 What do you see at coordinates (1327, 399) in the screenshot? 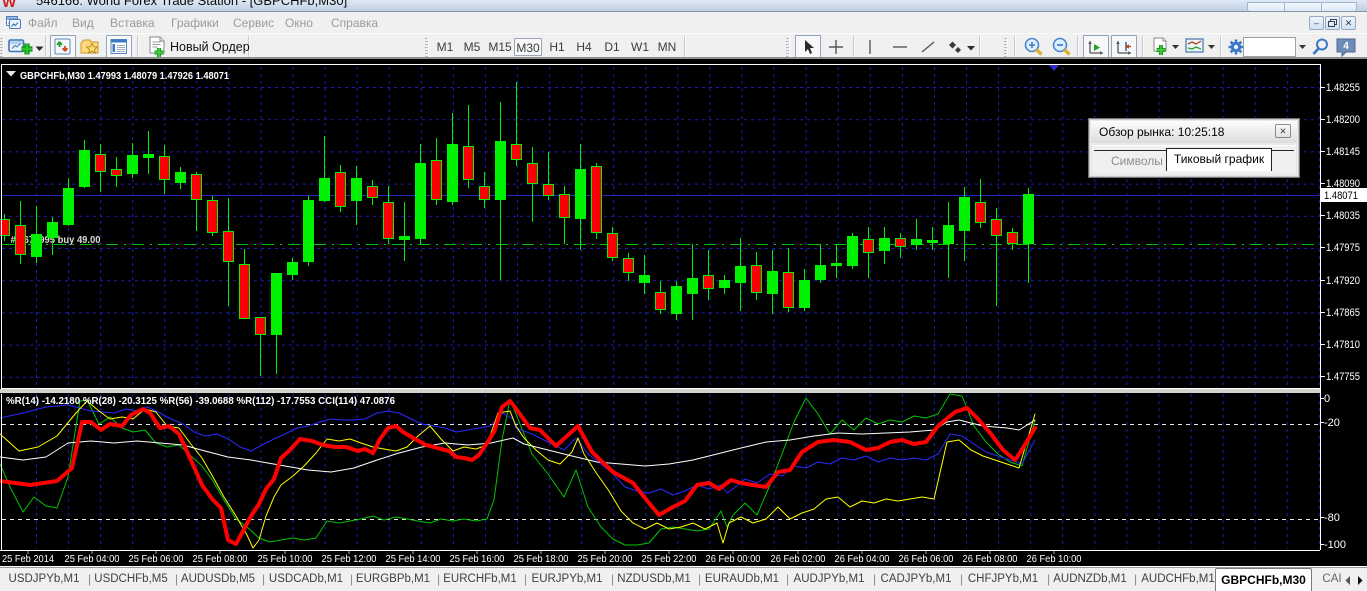
I see `svg-text: 0` at bounding box center [1327, 399].